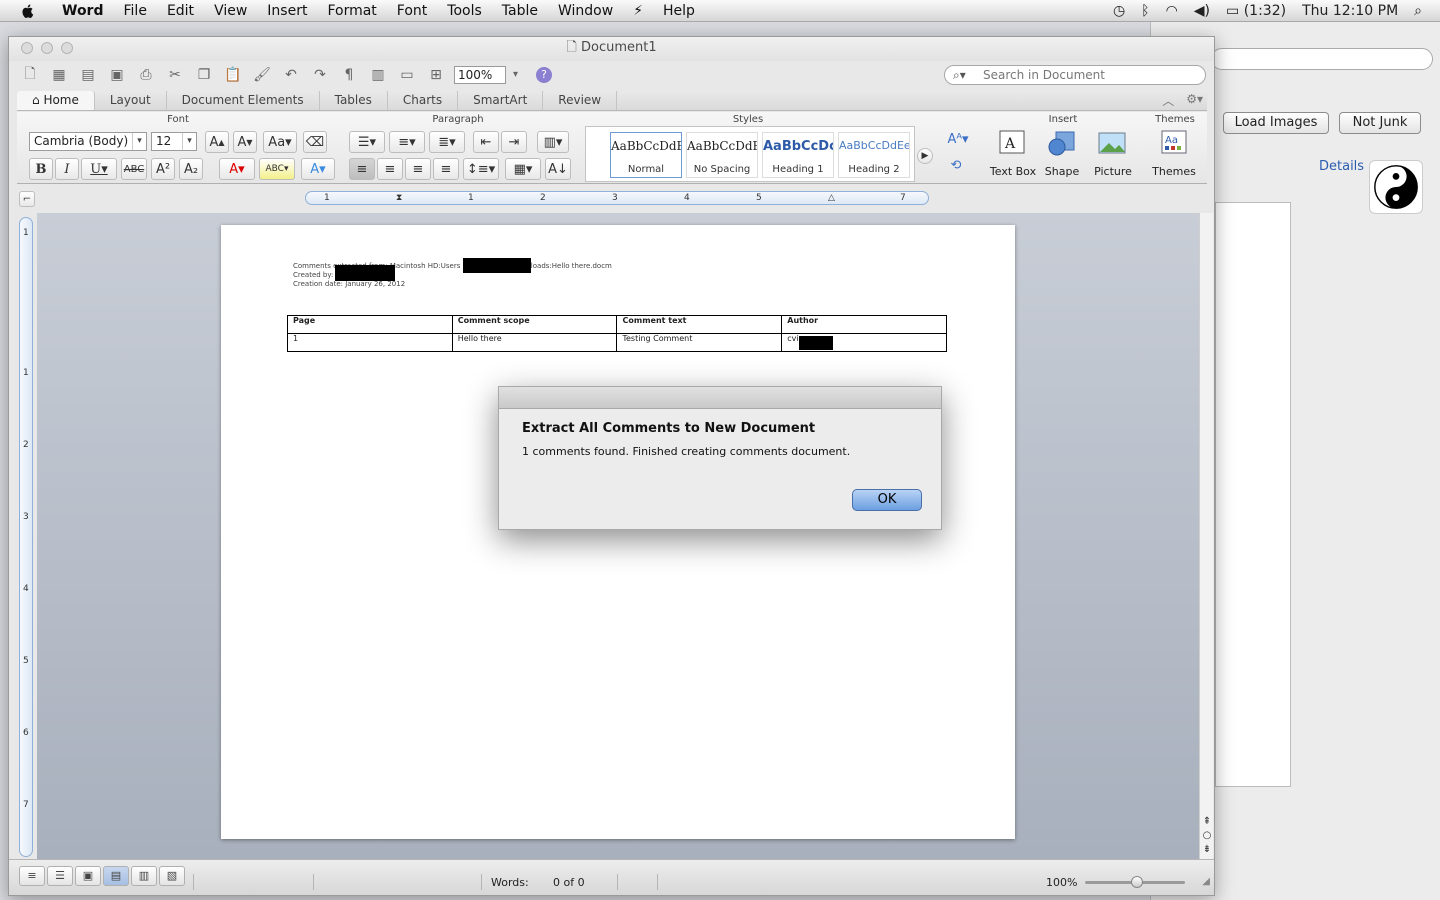 This screenshot has height=900, width=1440. Describe the element at coordinates (544, 75) in the screenshot. I see `help-icon: ?` at that location.